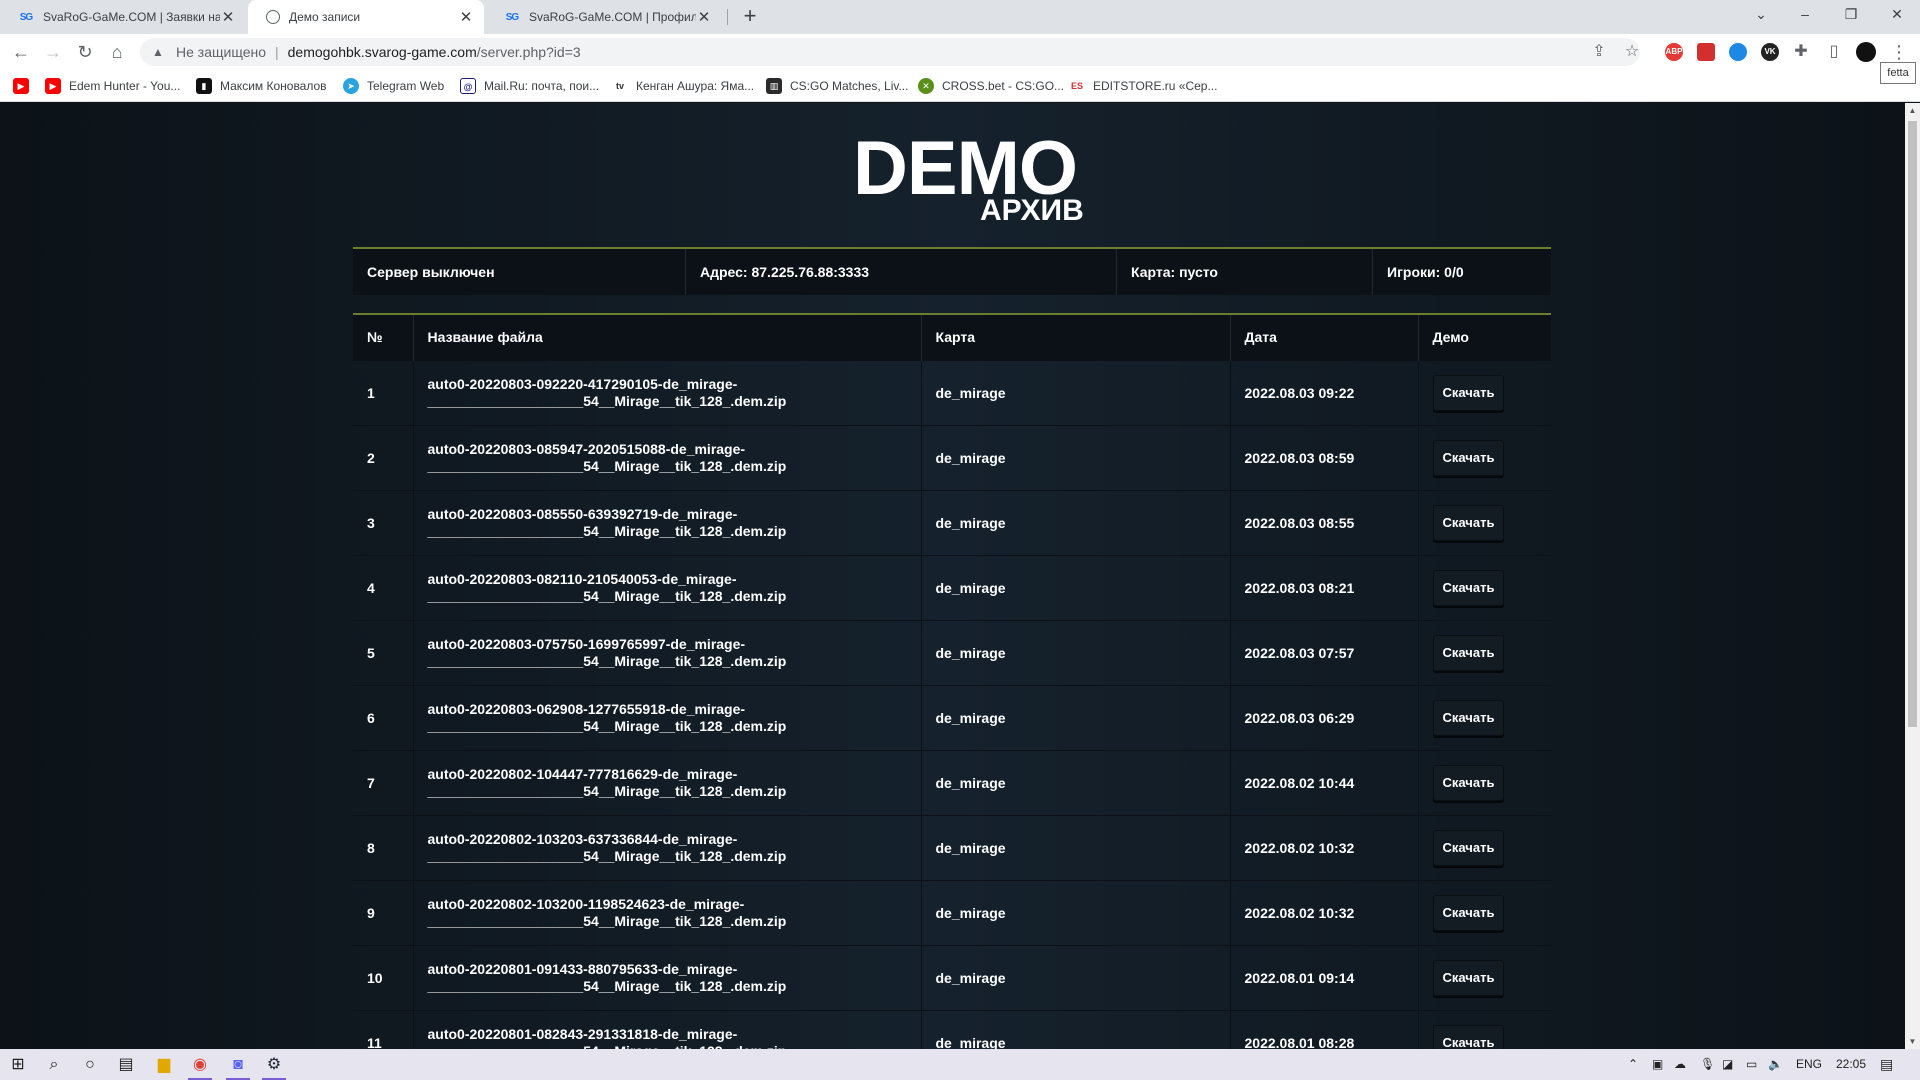 This screenshot has height=1080, width=1920. Describe the element at coordinates (1680, 1064) in the screenshot. I see `onedrive-icon: ☁` at that location.